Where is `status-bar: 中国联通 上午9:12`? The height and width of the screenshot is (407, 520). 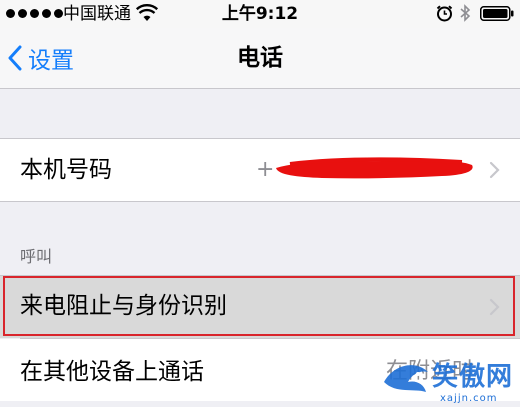
status-bar: 中国联通 上午9:12 is located at coordinates (260, 14).